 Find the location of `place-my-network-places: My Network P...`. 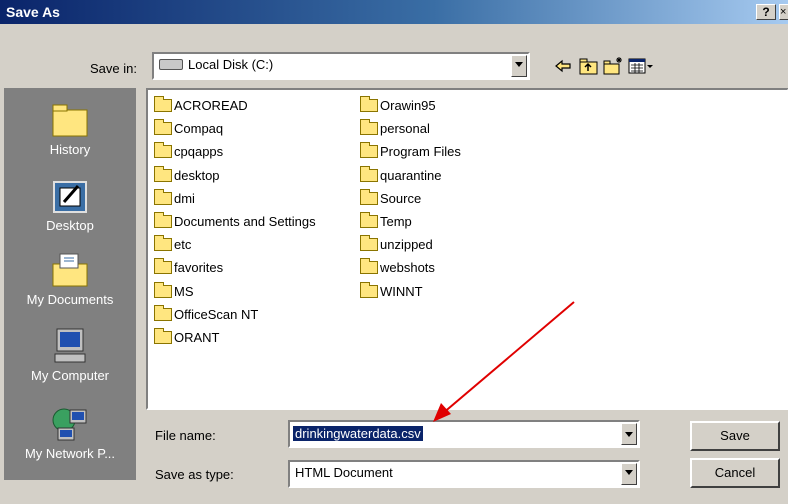

place-my-network-places: My Network P... is located at coordinates (70, 432).